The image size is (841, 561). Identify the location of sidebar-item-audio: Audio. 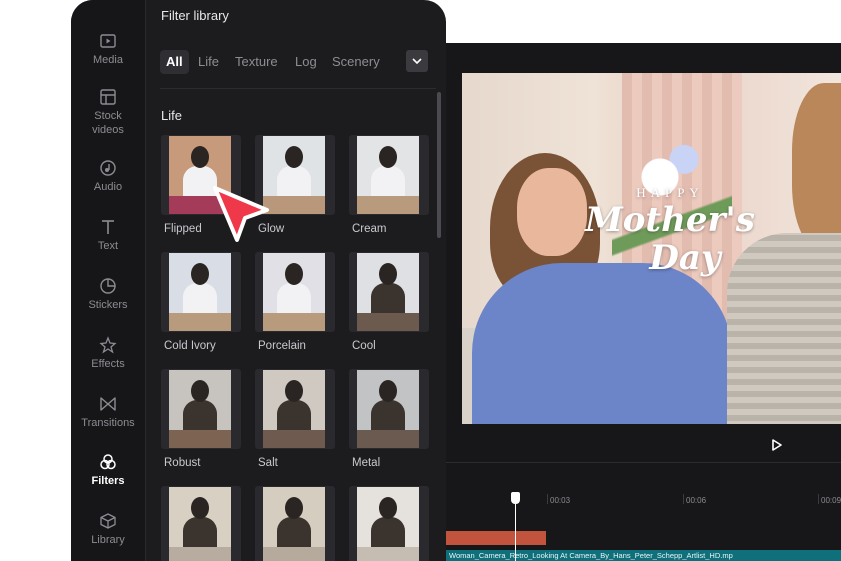
(108, 176).